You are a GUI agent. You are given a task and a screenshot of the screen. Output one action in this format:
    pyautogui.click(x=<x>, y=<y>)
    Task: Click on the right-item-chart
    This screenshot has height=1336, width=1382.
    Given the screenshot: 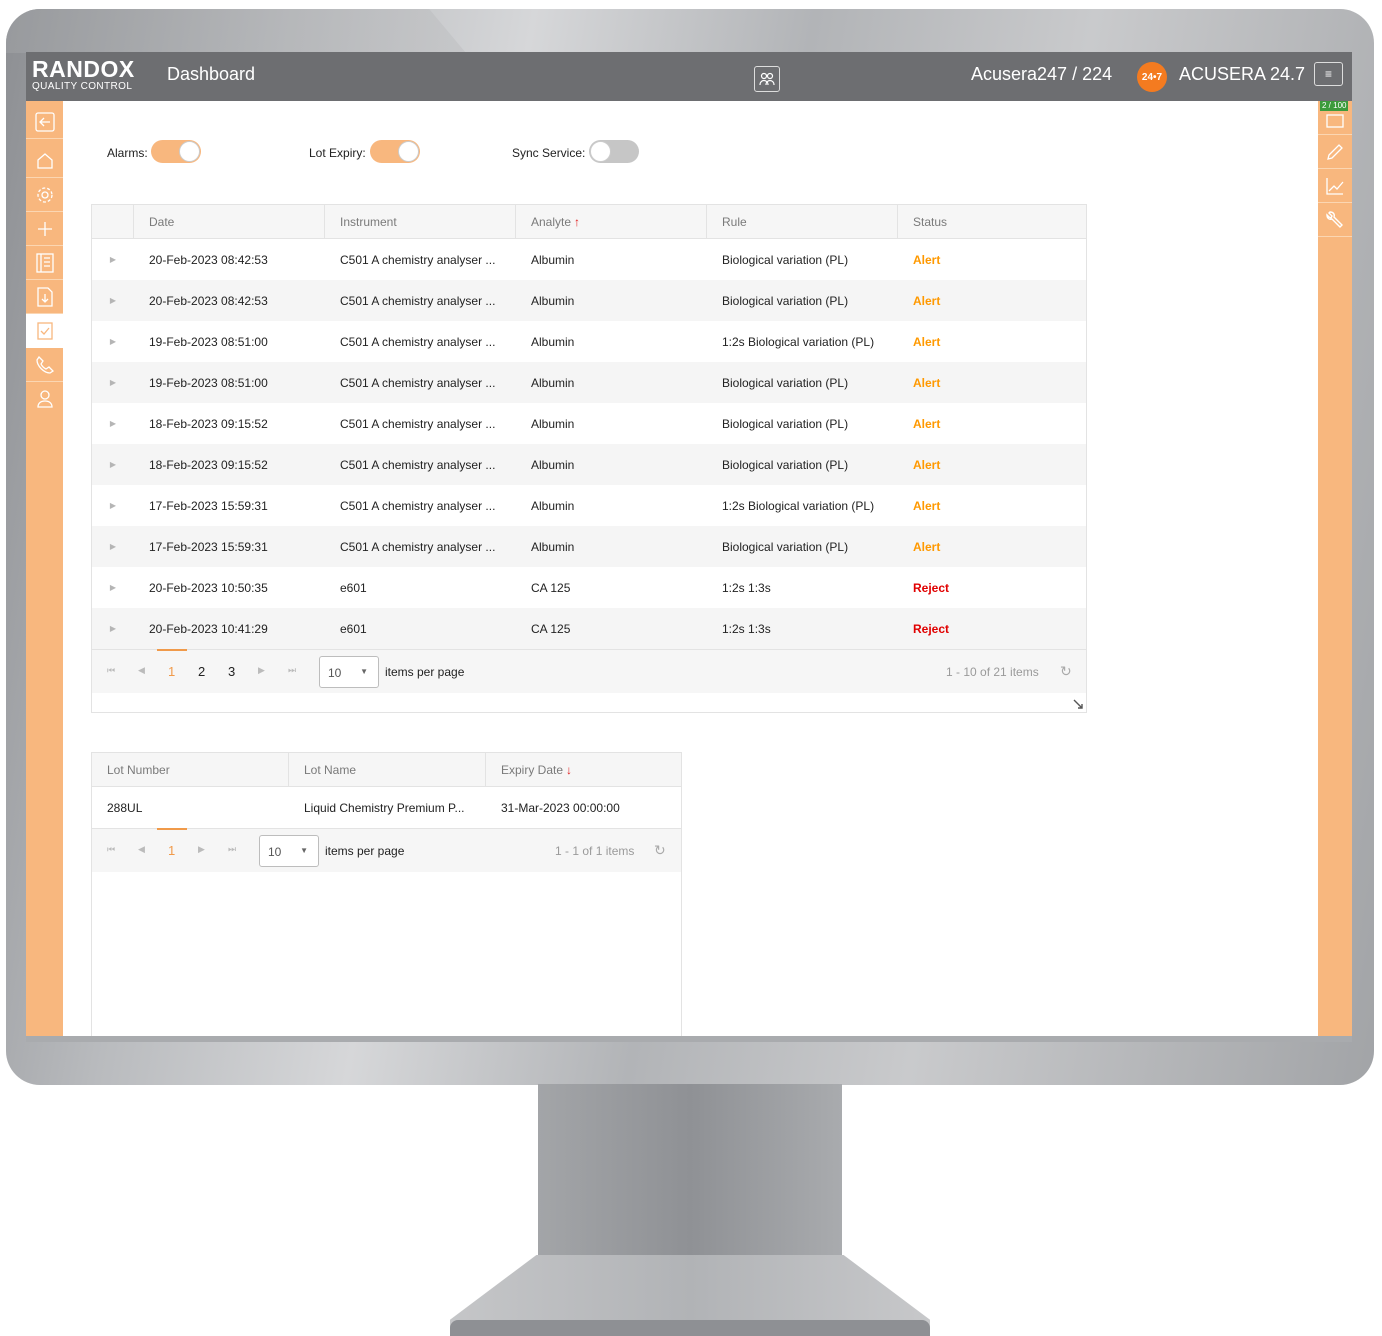 What is the action you would take?
    pyautogui.click(x=1335, y=186)
    